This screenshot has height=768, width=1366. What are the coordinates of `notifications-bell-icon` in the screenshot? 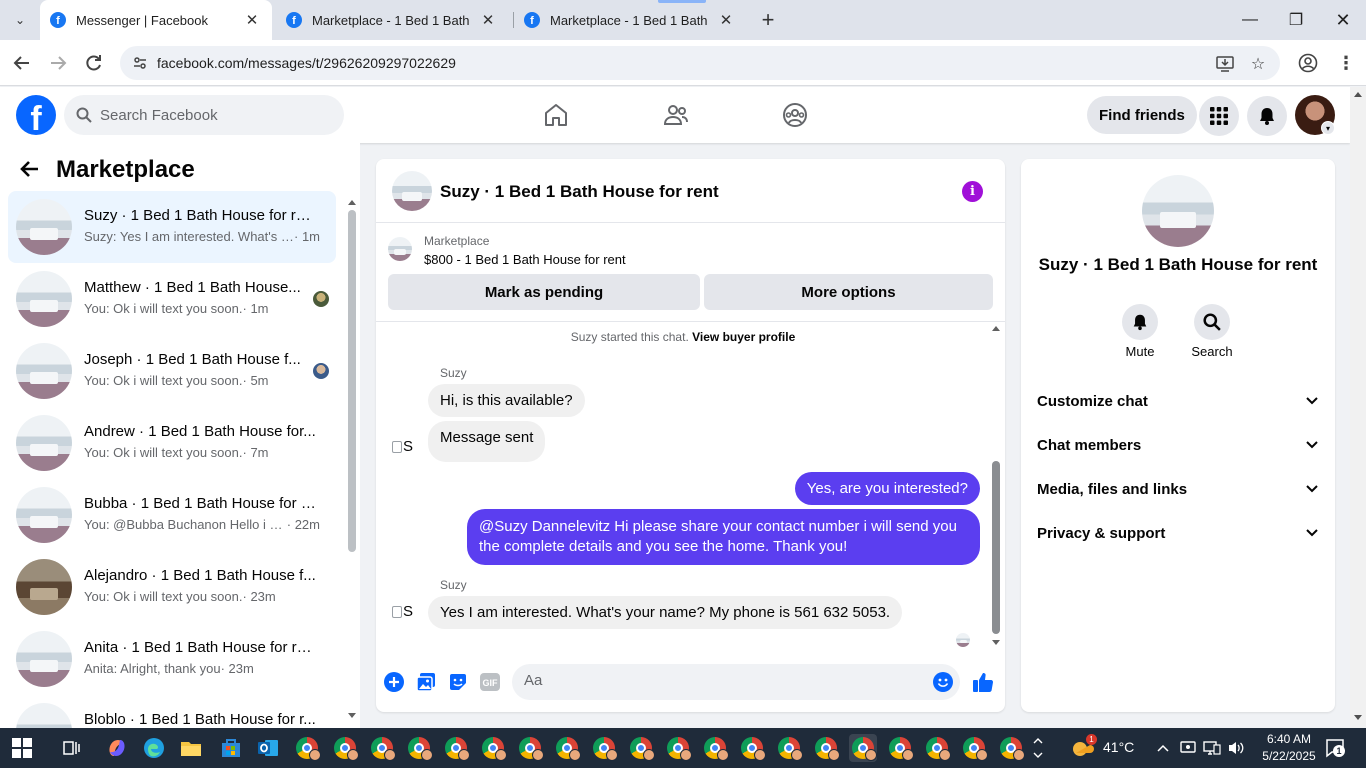 It's located at (1267, 116).